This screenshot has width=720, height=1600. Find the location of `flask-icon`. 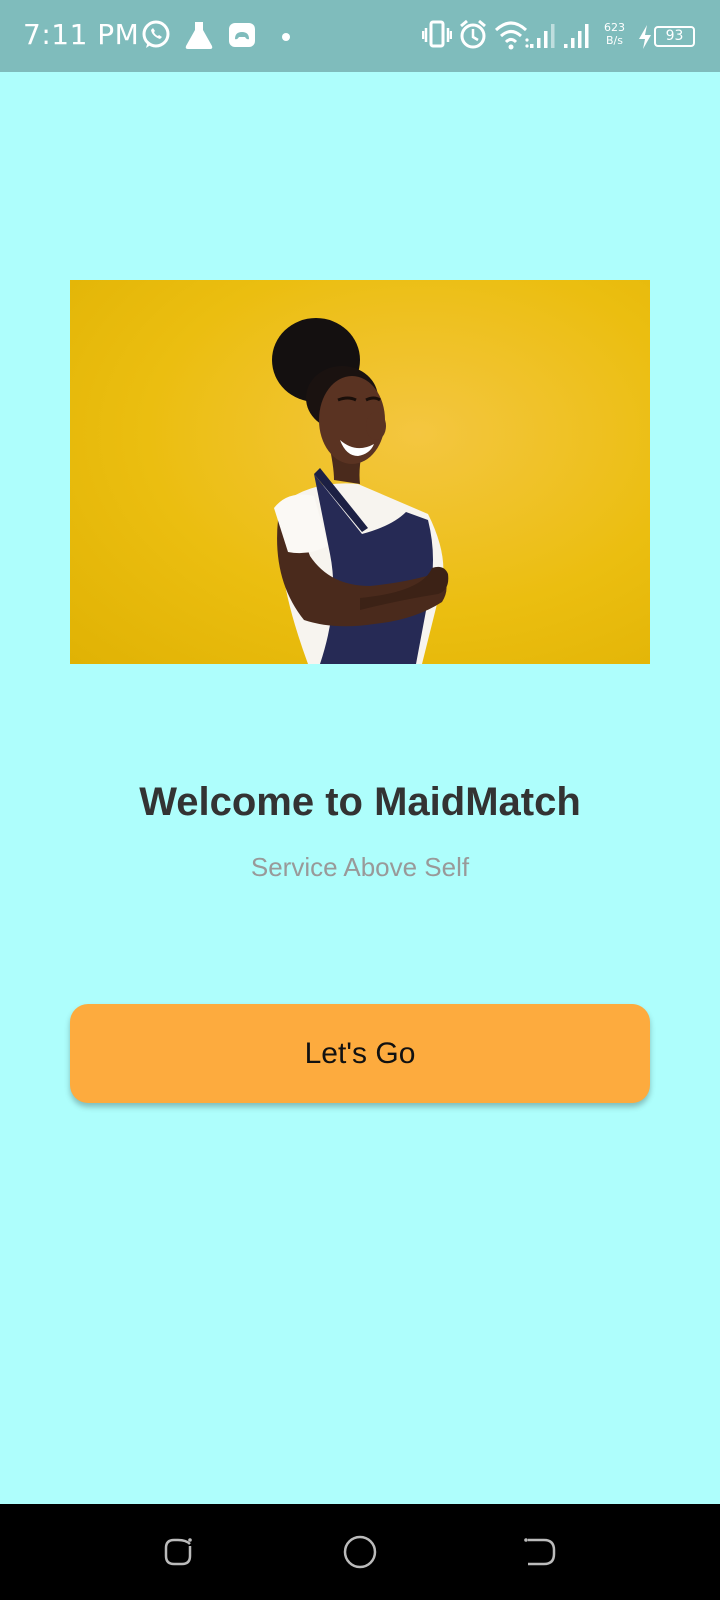

flask-icon is located at coordinates (199, 35).